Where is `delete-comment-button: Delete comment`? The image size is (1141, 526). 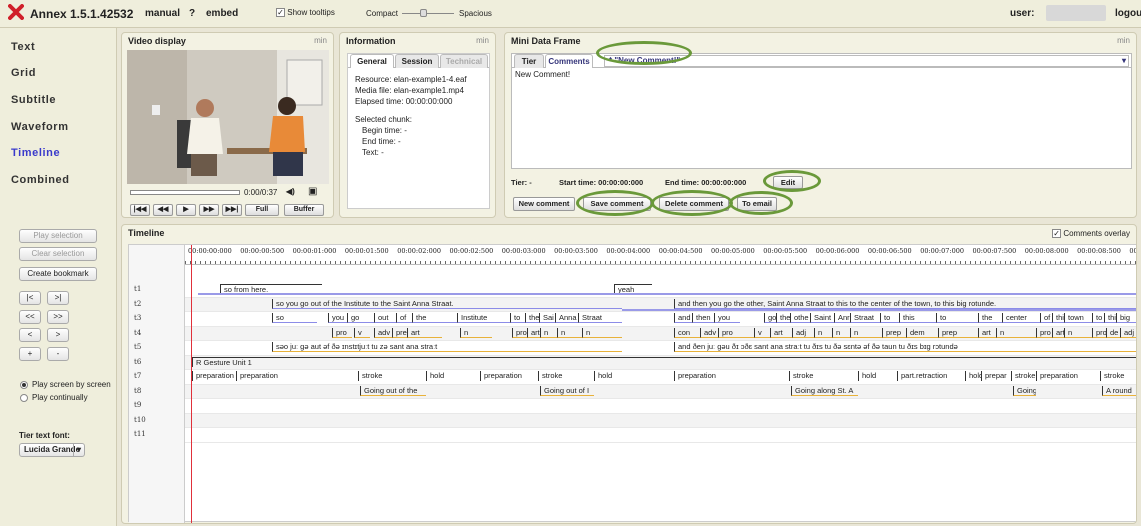 delete-comment-button: Delete comment is located at coordinates (694, 204).